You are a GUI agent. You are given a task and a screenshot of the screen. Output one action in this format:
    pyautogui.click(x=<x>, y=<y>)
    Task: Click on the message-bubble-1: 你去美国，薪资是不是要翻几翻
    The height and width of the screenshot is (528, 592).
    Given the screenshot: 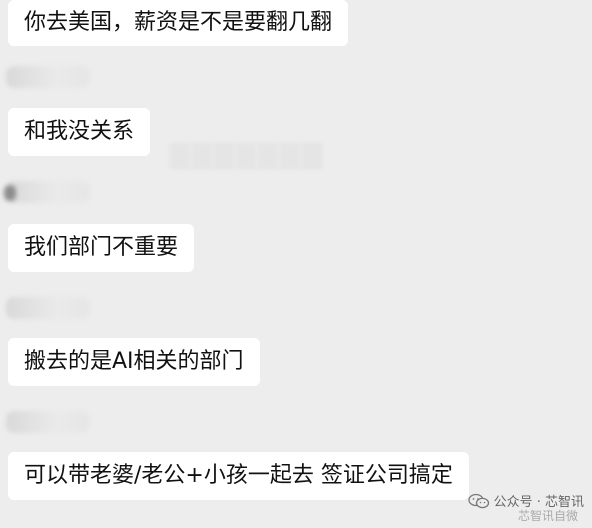 What is the action you would take?
    pyautogui.click(x=178, y=23)
    